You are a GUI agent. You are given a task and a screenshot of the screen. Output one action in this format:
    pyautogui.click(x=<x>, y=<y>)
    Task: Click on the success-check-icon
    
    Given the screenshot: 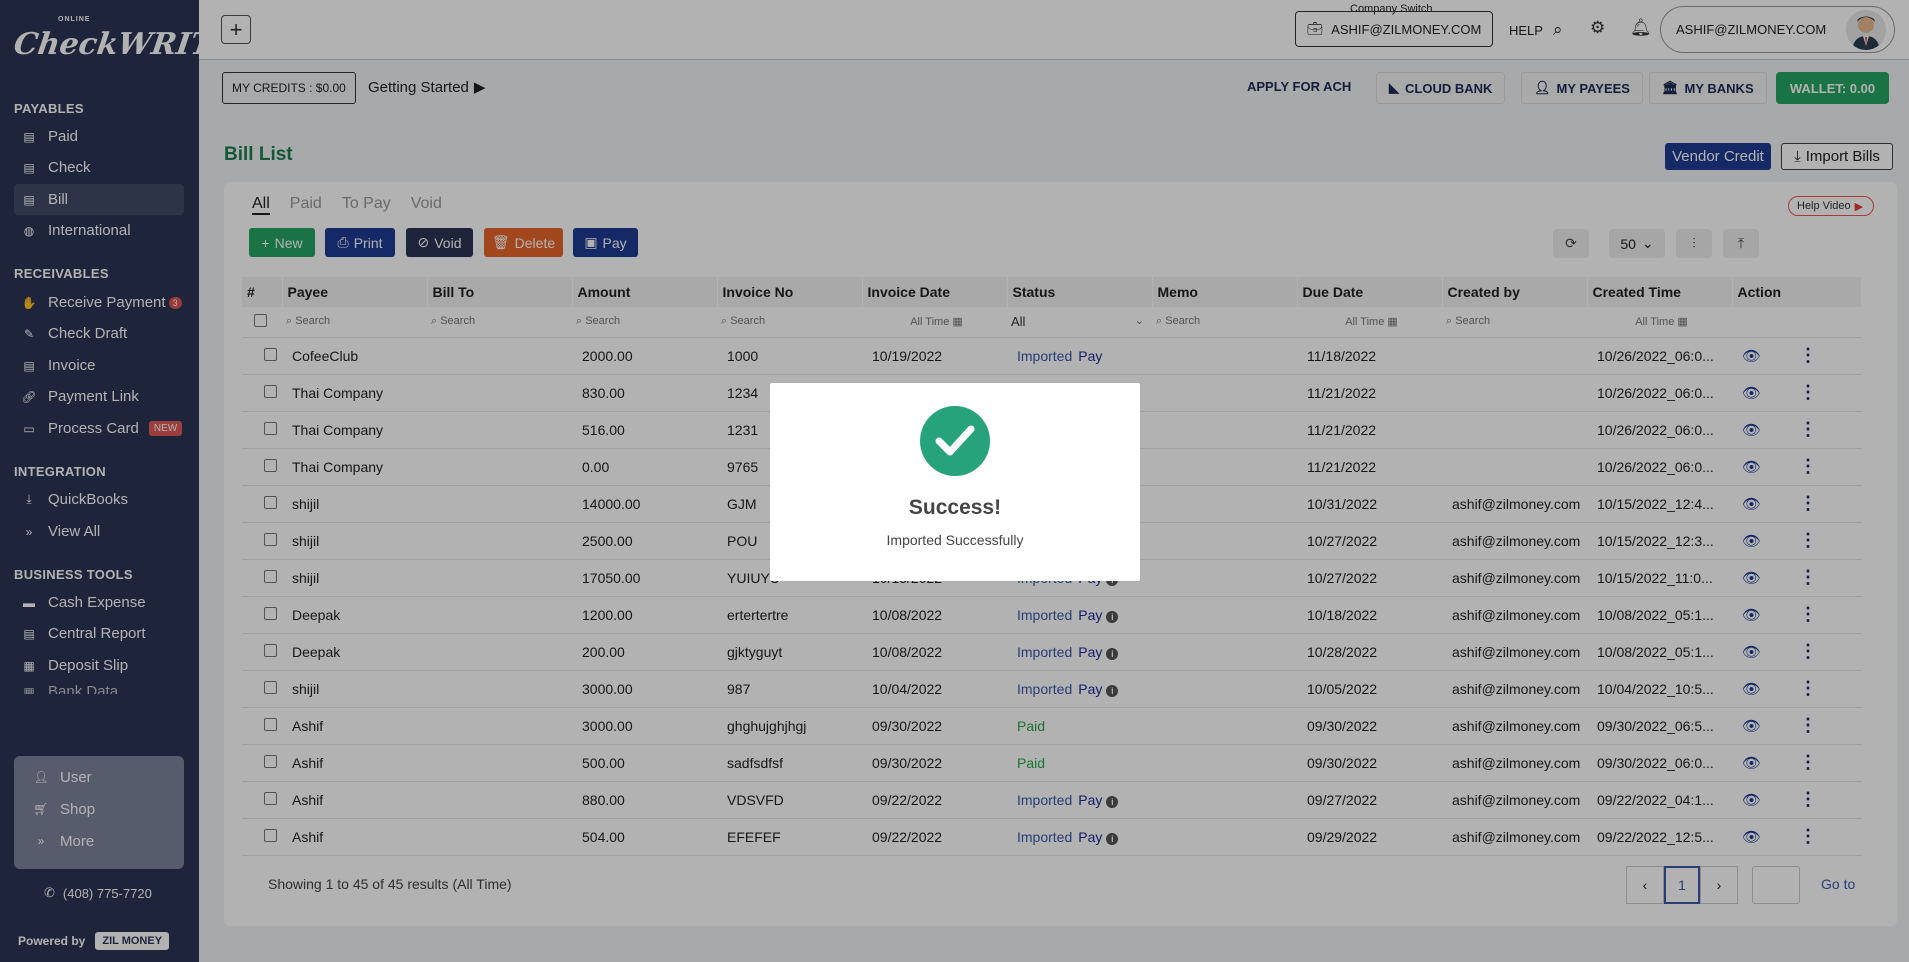 What is the action you would take?
    pyautogui.click(x=955, y=441)
    